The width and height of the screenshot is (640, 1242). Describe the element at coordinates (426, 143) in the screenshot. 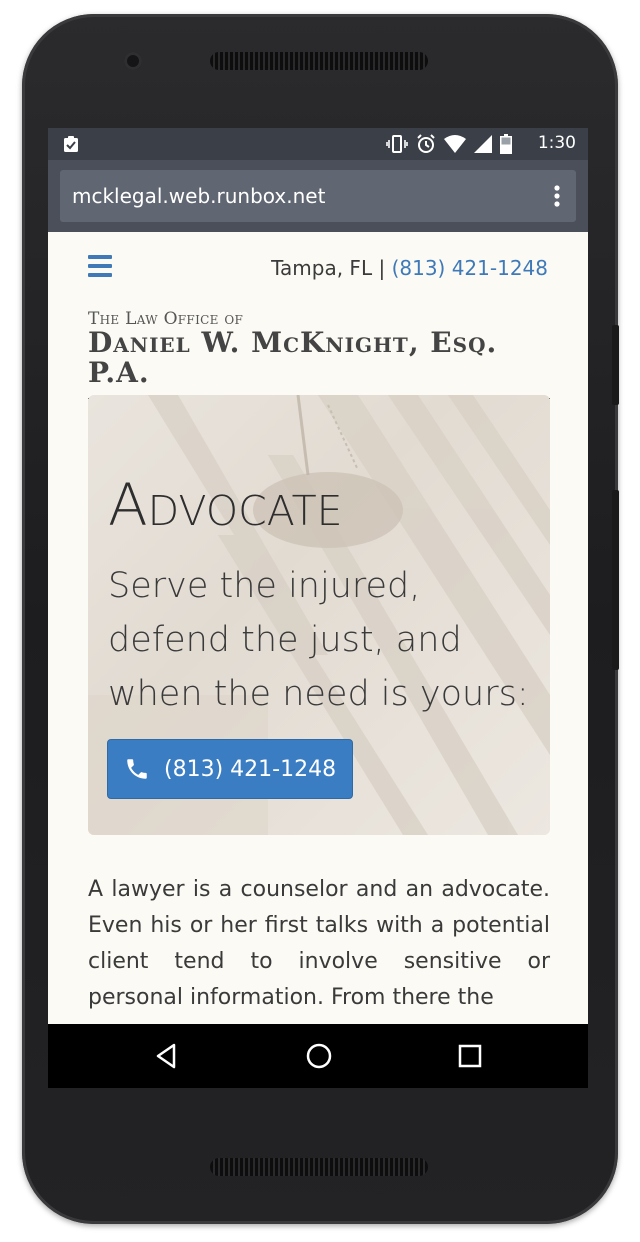

I see `alarm-icon` at that location.